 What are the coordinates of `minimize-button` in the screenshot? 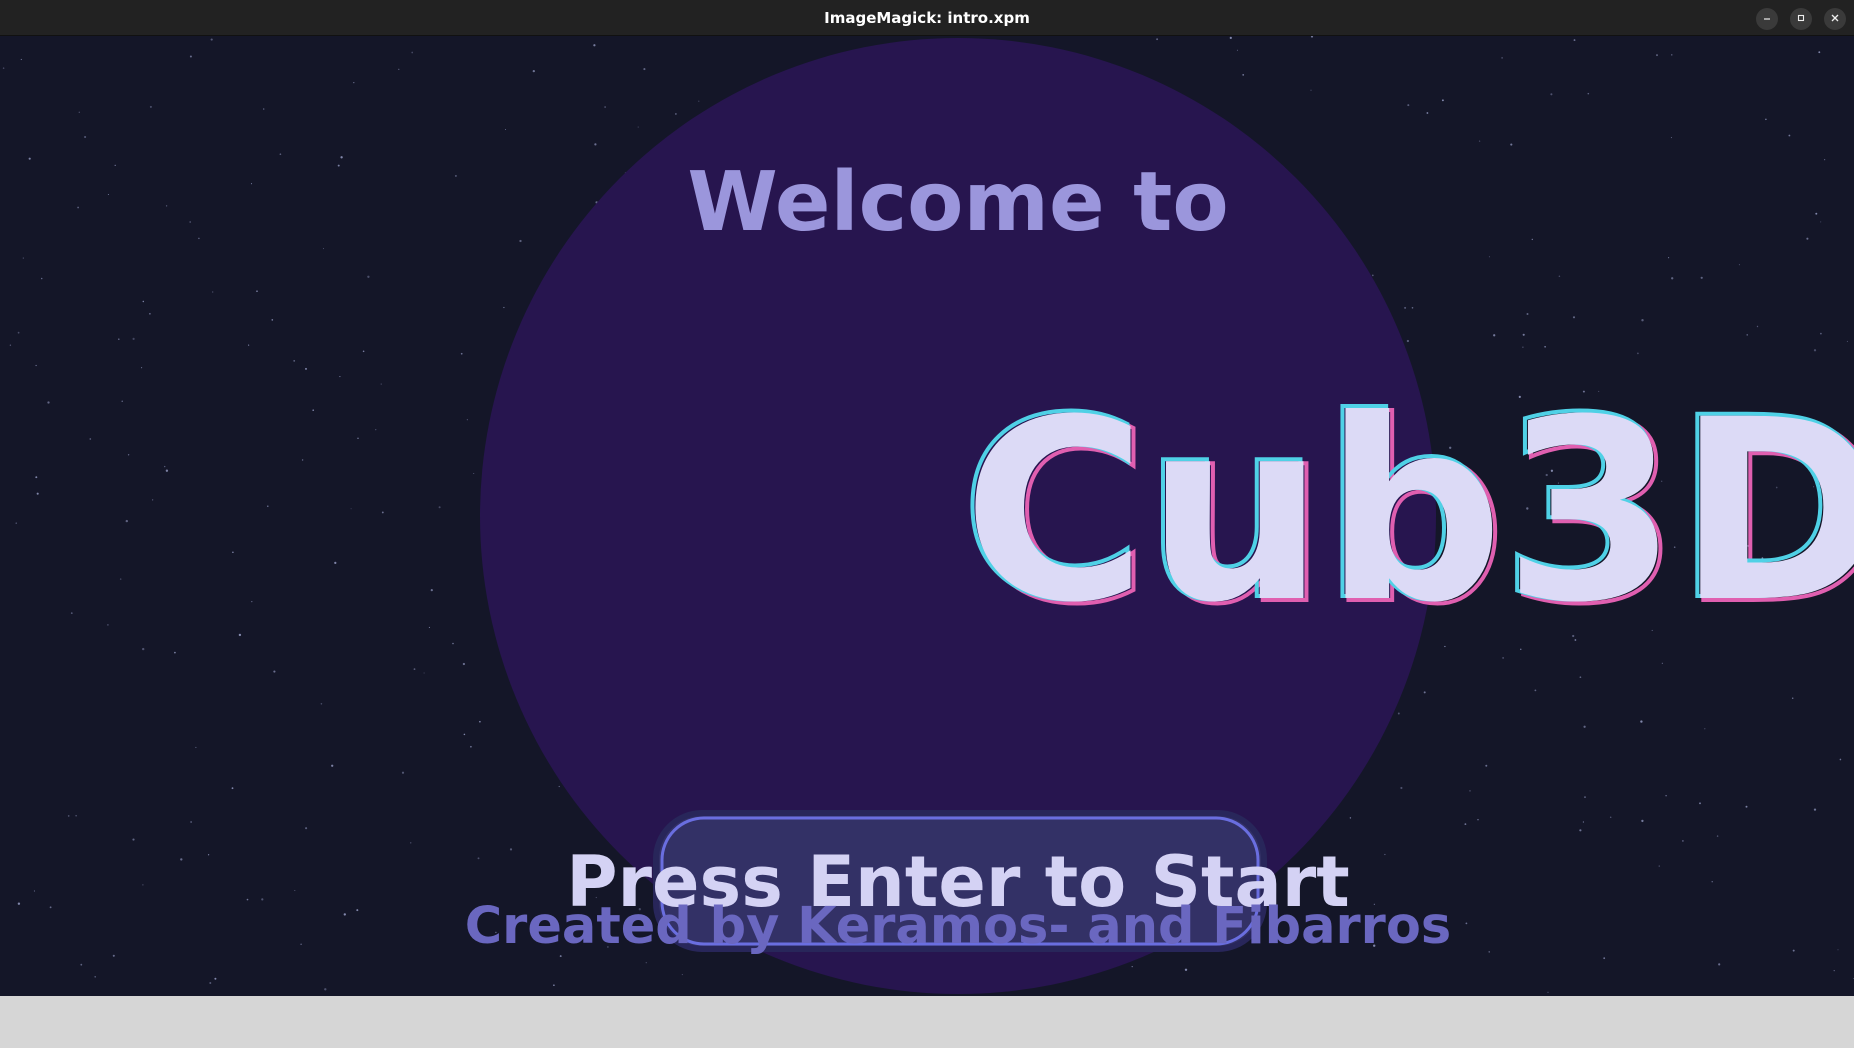 It's located at (1767, 19).